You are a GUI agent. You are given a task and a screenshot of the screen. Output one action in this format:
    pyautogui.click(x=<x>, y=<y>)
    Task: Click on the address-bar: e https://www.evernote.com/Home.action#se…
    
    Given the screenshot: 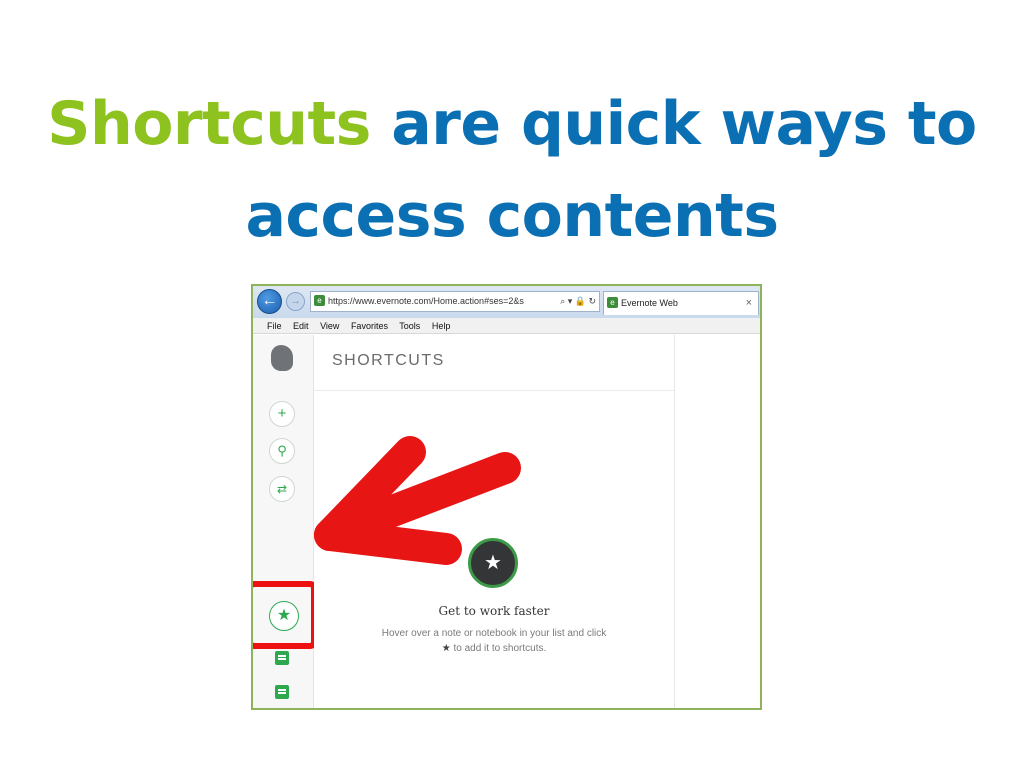 What is the action you would take?
    pyautogui.click(x=455, y=301)
    